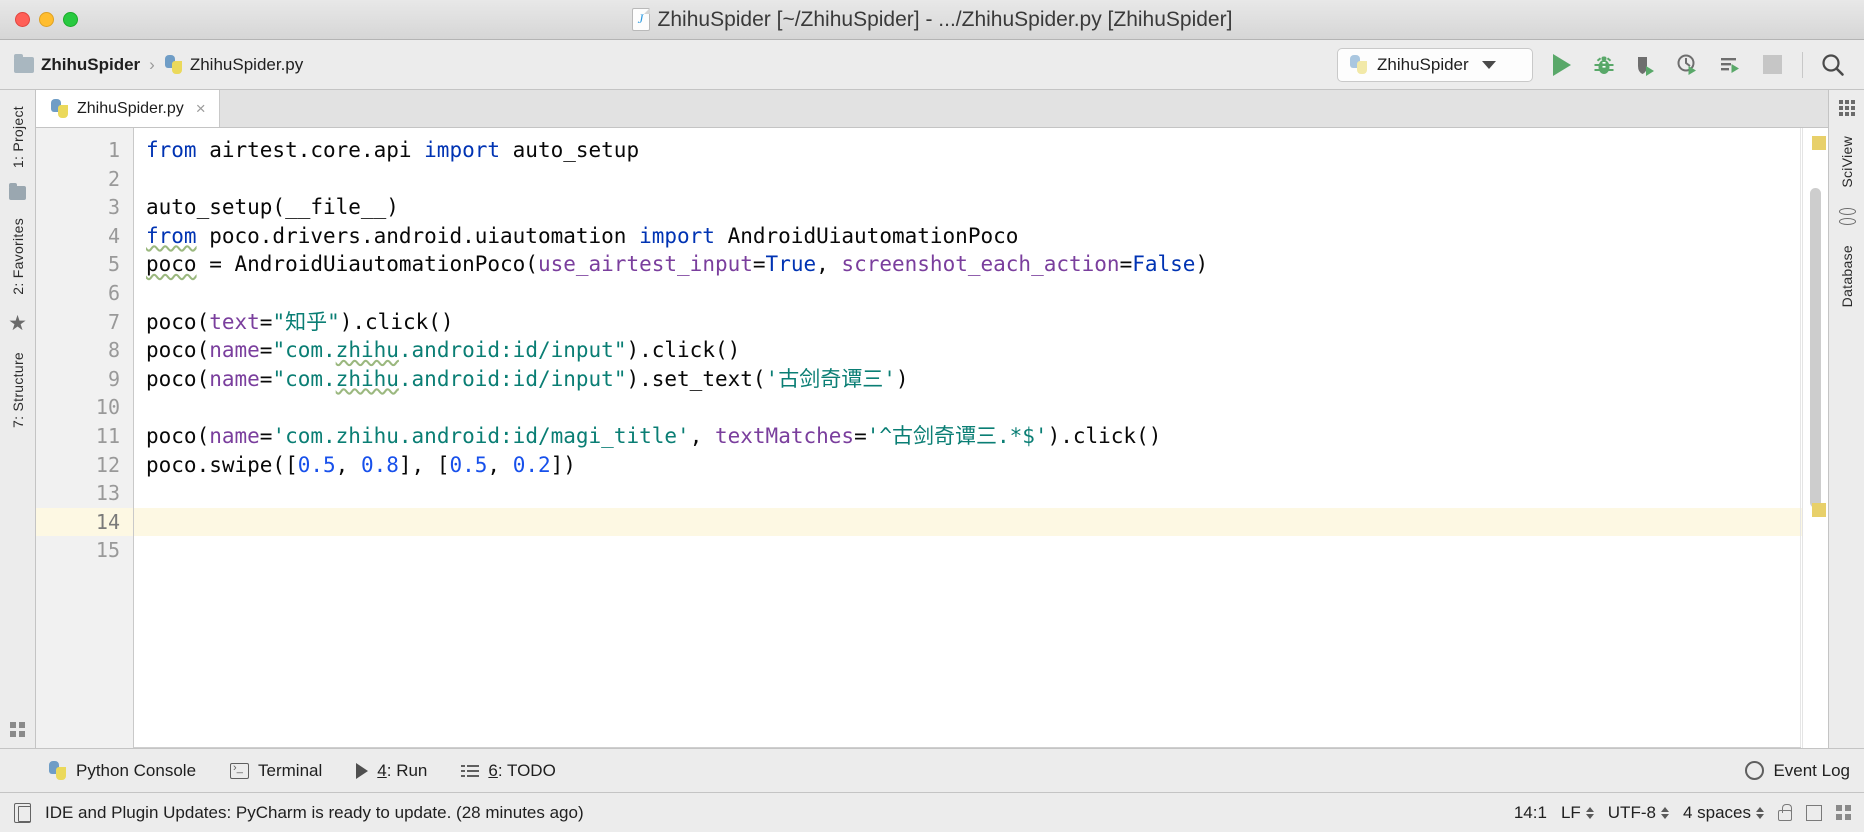  Describe the element at coordinates (1164, 264) in the screenshot. I see `code-token: False` at that location.